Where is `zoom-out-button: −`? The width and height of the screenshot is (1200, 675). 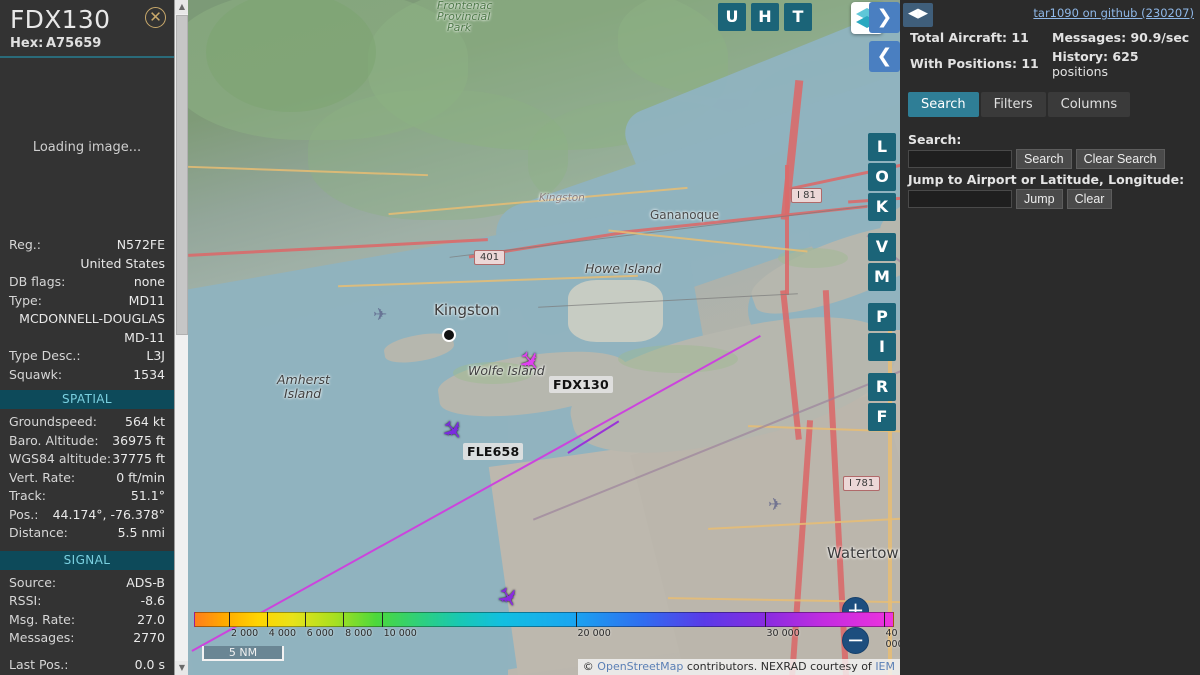
zoom-out-button: − is located at coordinates (855, 640).